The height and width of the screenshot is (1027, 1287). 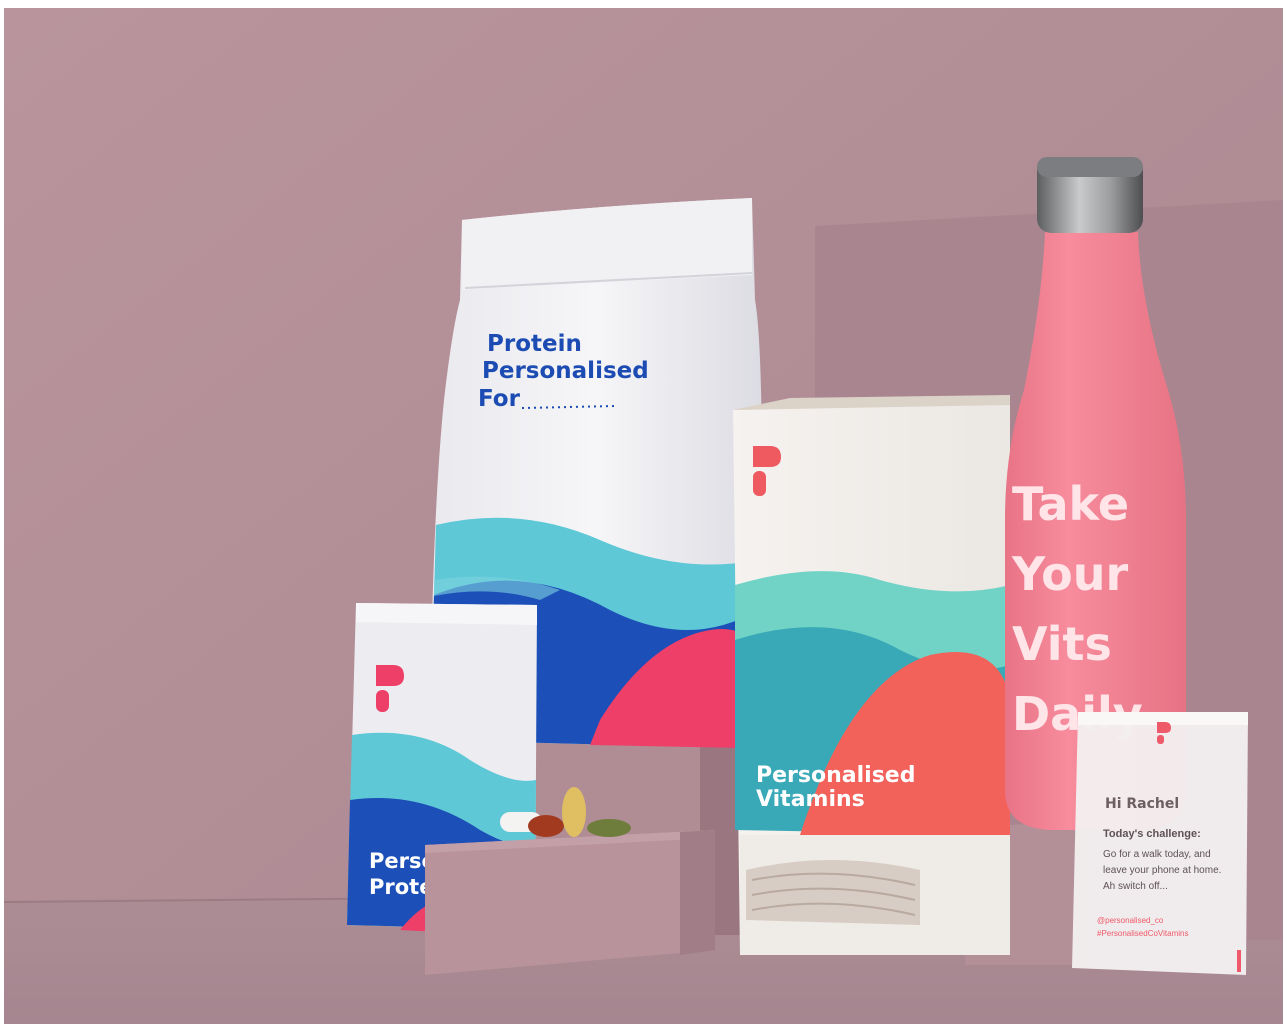 What do you see at coordinates (570, 902) in the screenshot?
I see `pill-pedestal` at bounding box center [570, 902].